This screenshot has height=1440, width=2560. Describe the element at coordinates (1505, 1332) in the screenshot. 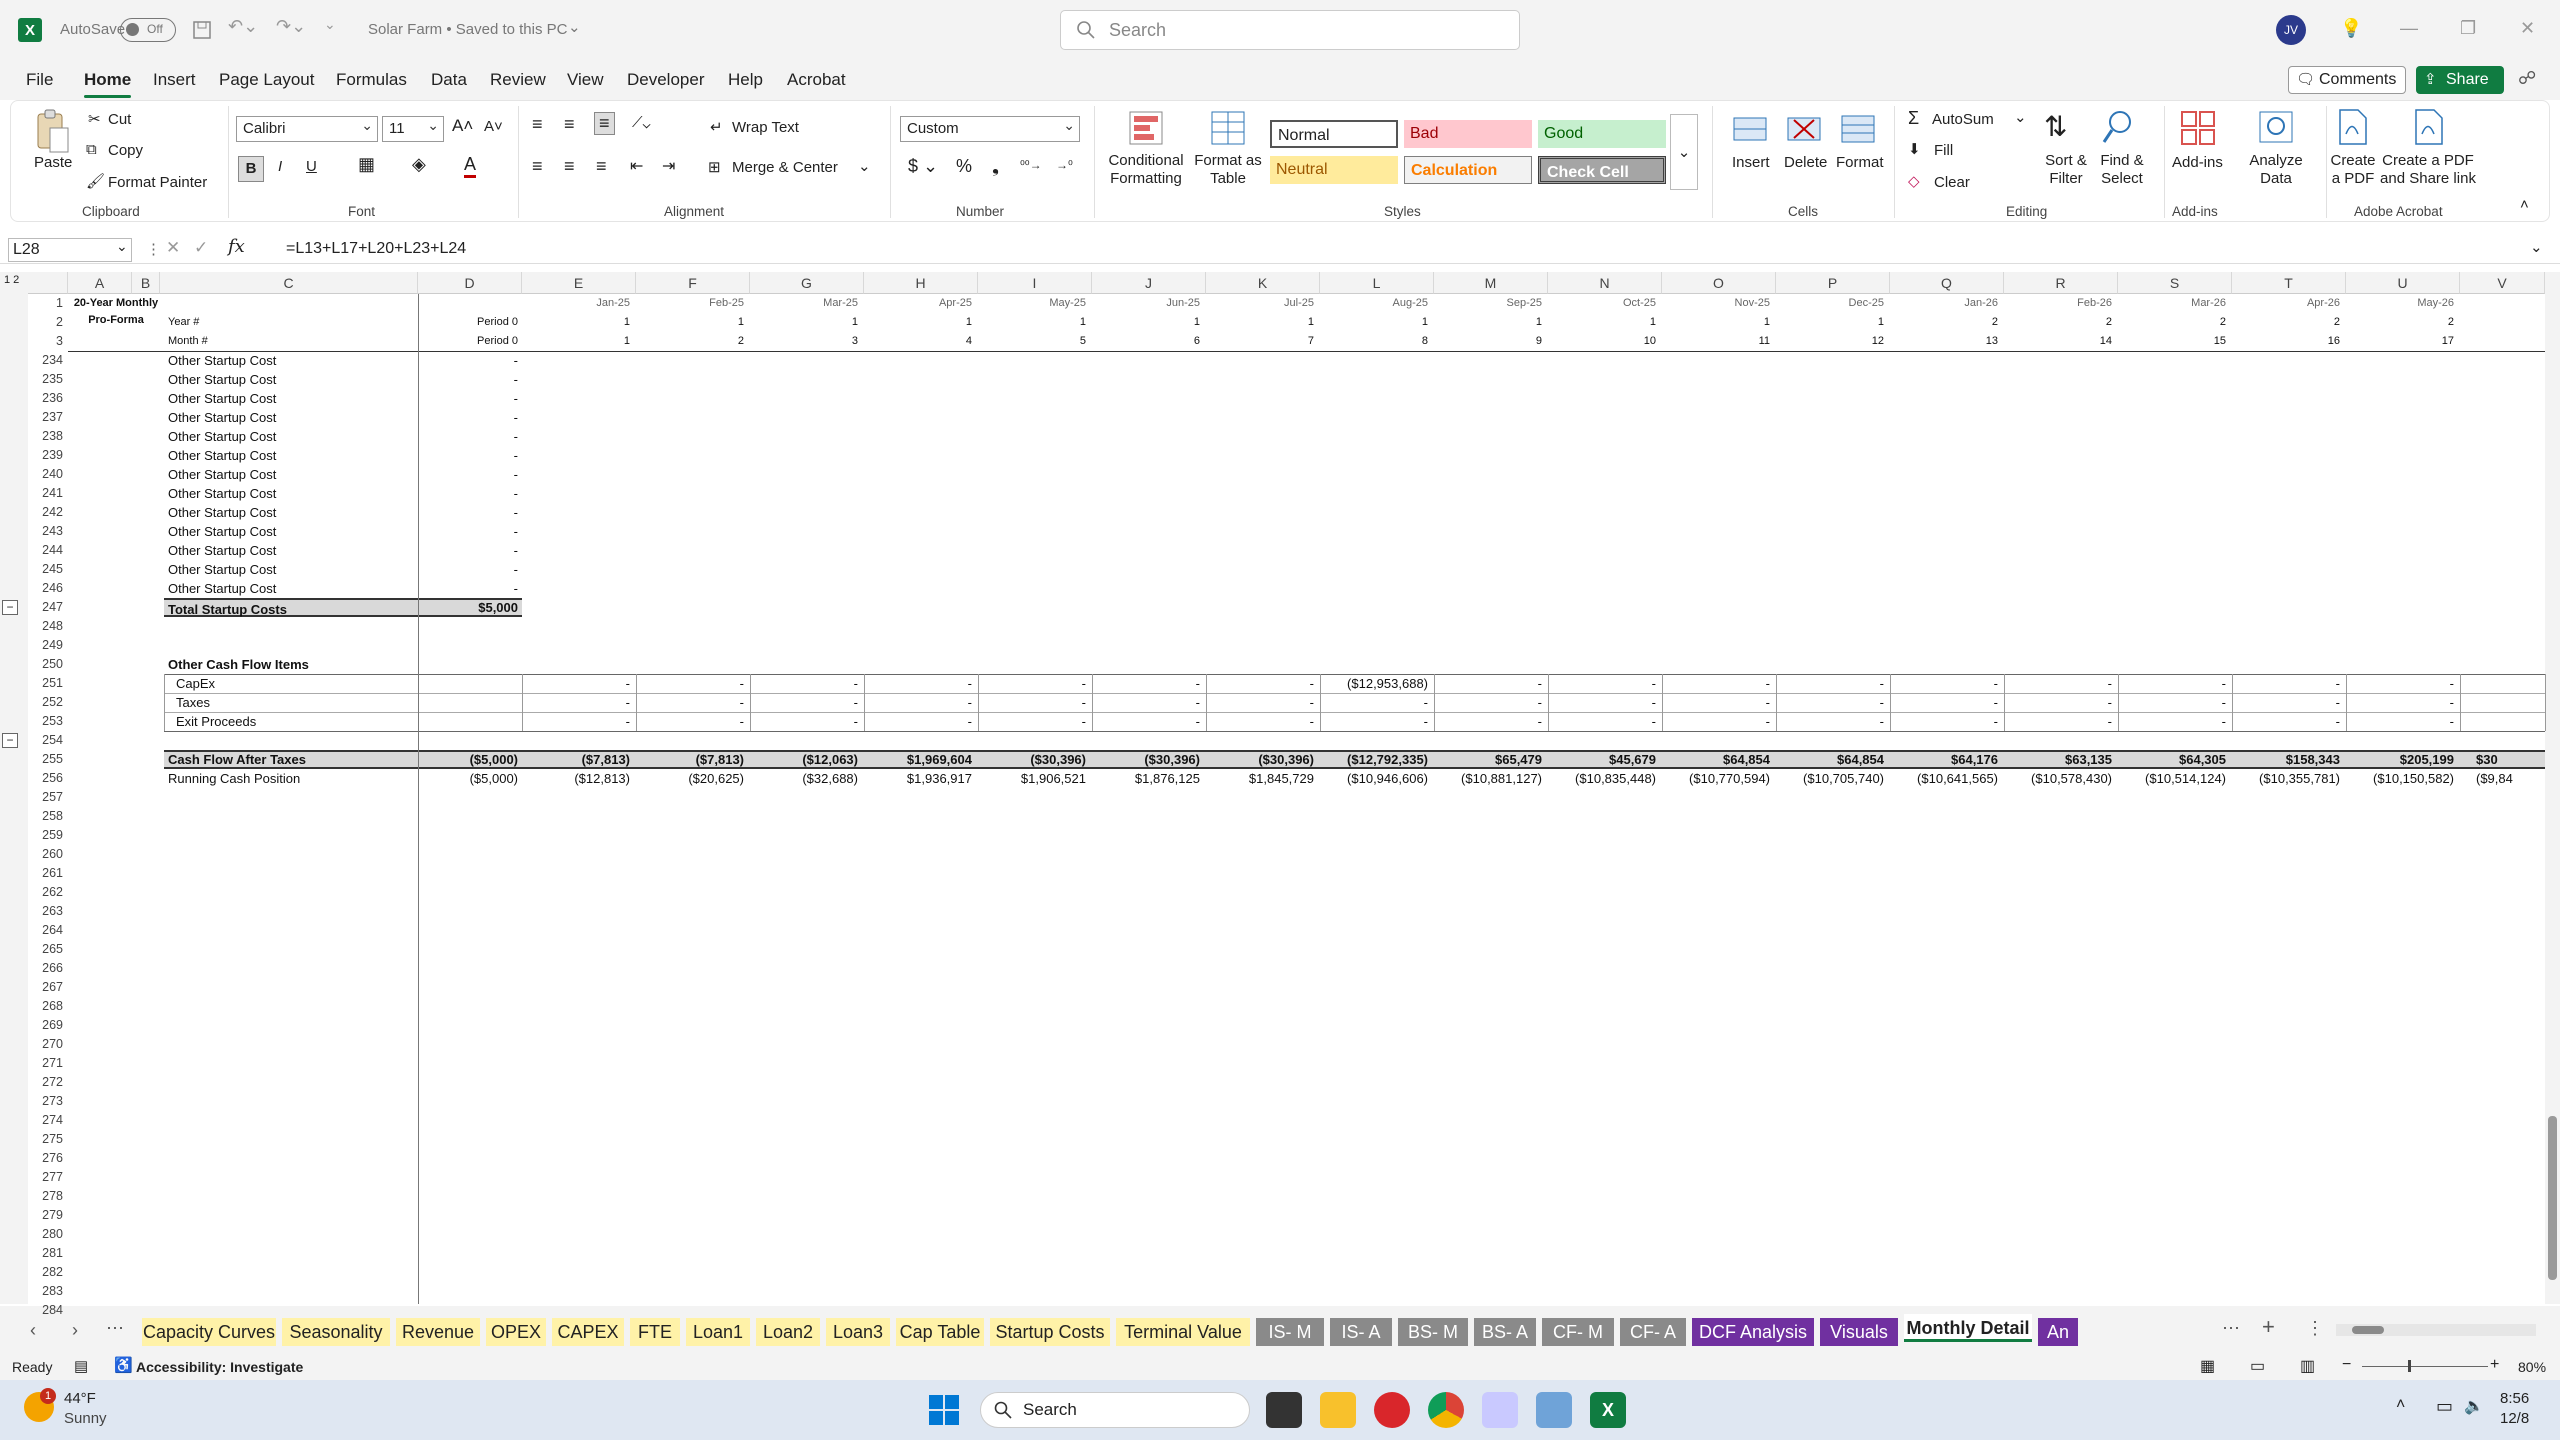

I see `sheet-tab-bs-a: BS- A` at that location.